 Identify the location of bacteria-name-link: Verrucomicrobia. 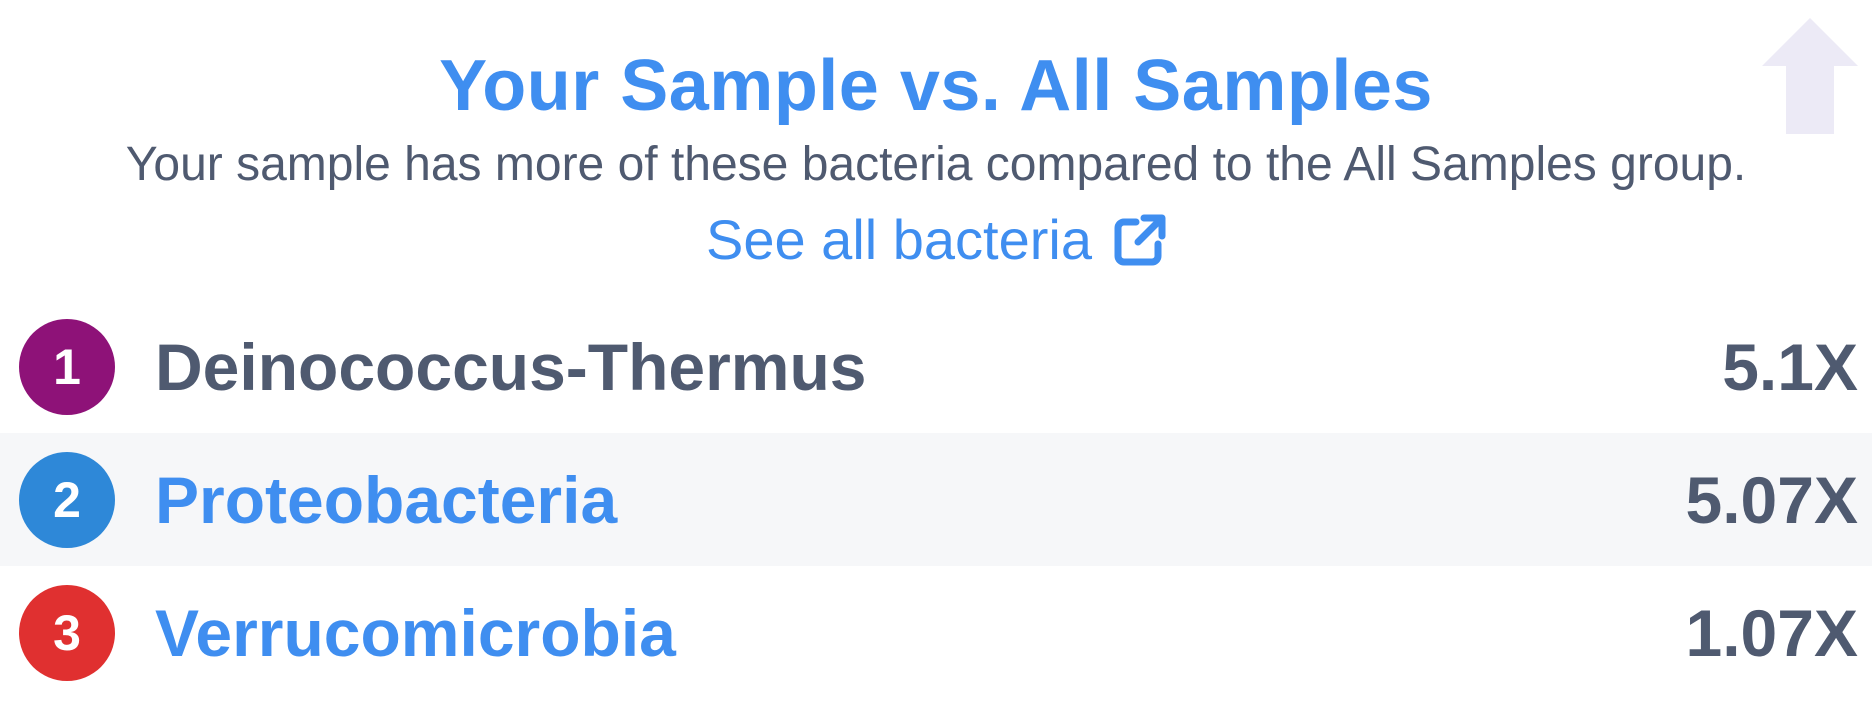
(415, 633).